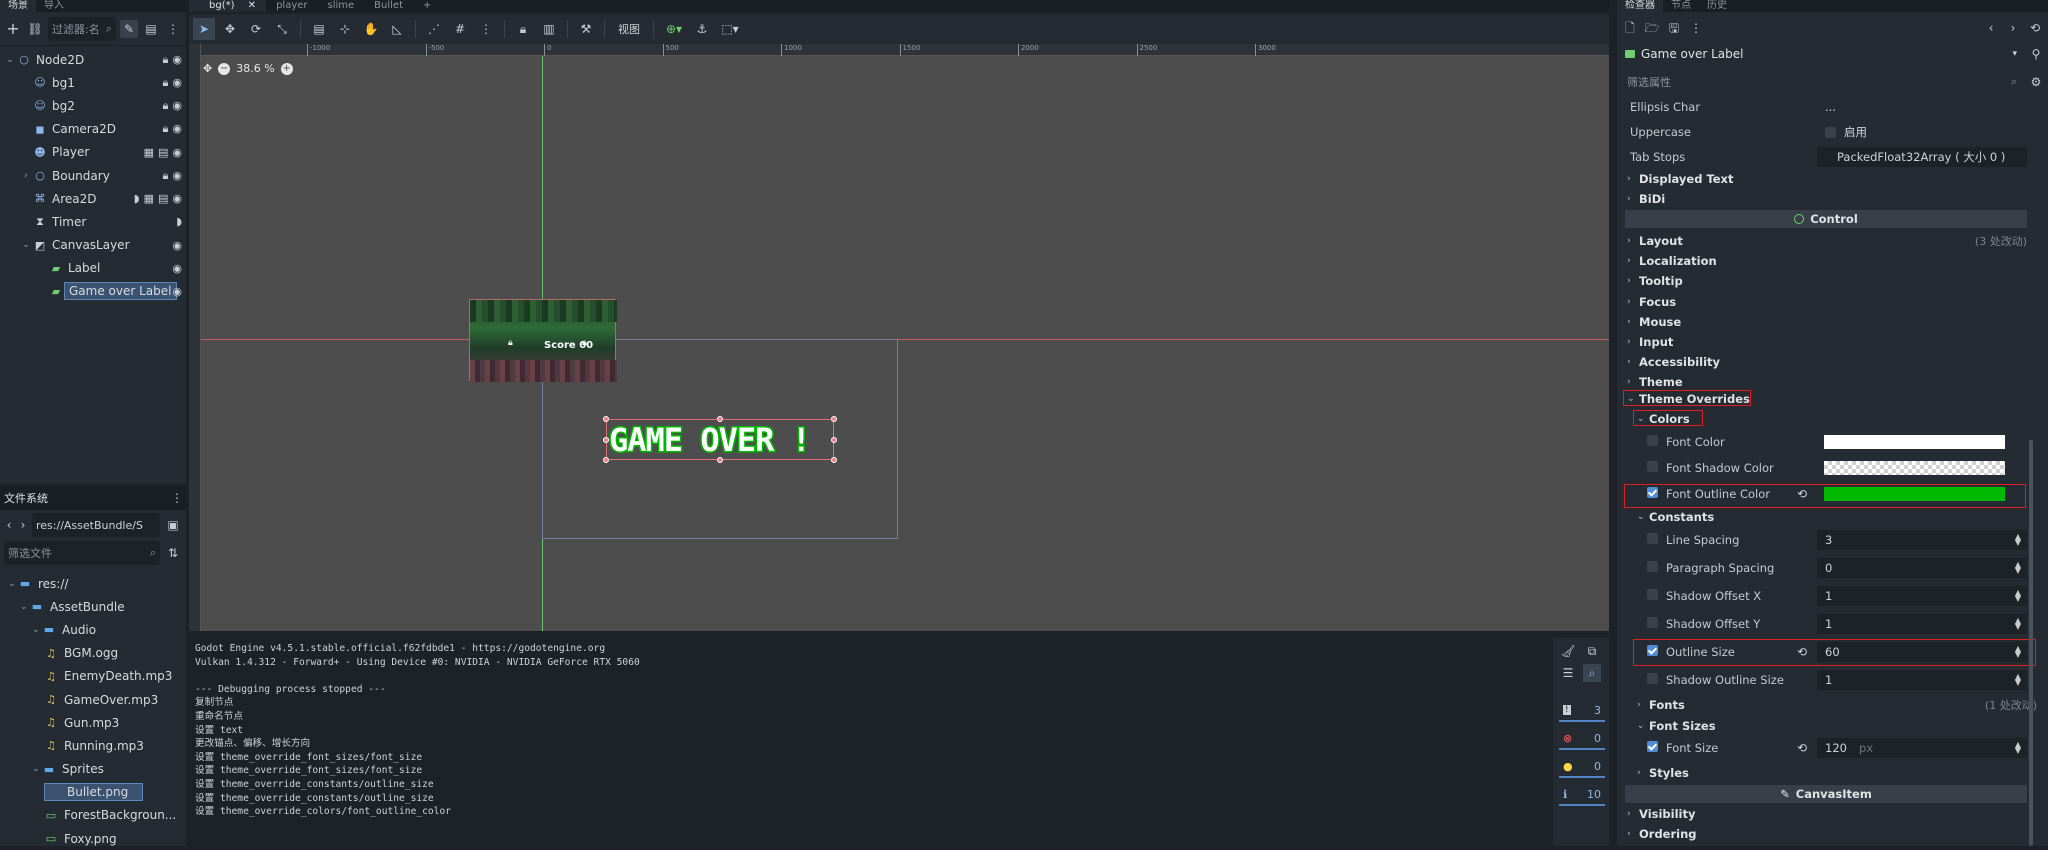 This screenshot has height=850, width=2048. I want to click on scene-node-row: ☺ bg2 🔒︎ ◉, so click(93, 105).